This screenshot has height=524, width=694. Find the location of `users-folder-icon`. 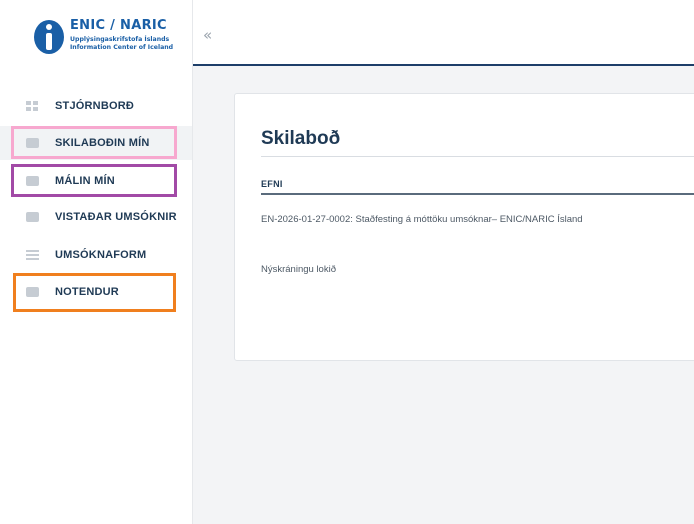

users-folder-icon is located at coordinates (32, 292).